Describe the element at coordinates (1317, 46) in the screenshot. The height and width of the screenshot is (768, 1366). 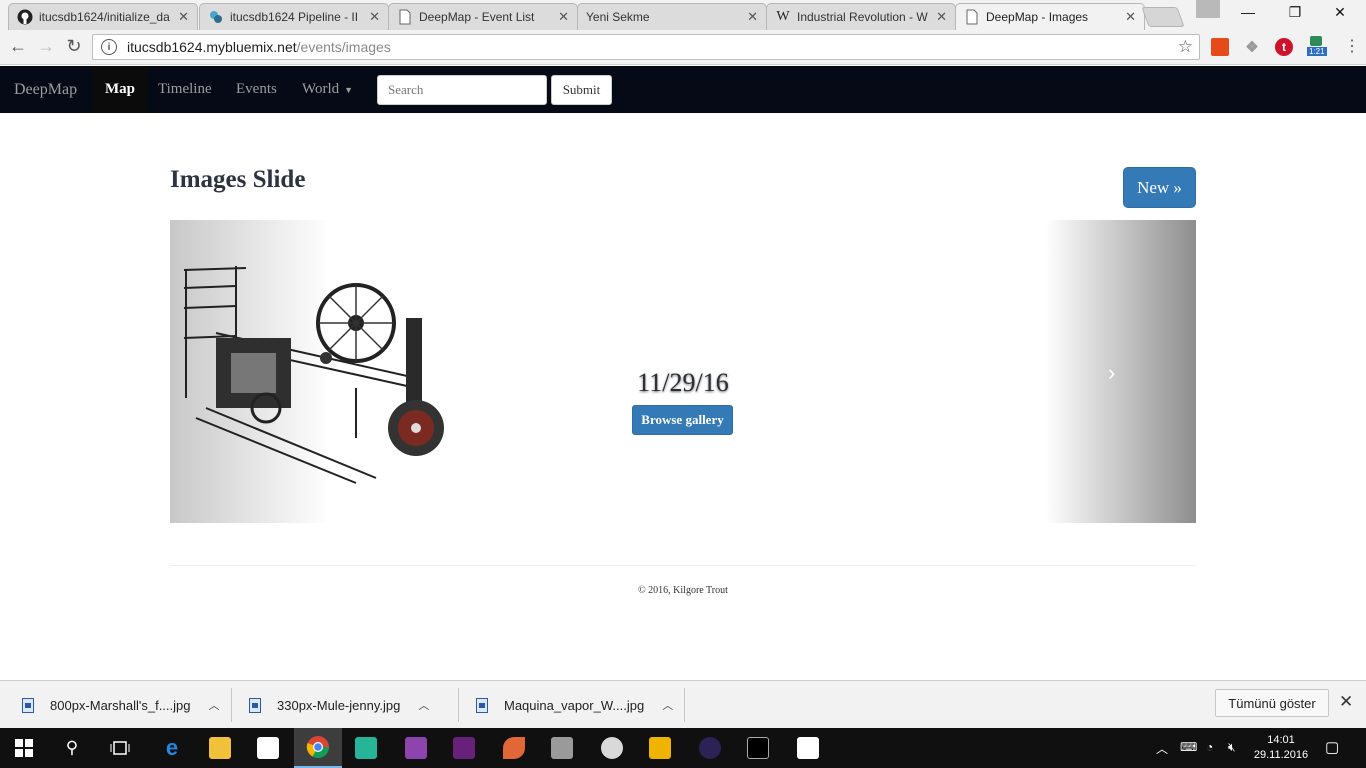
I see `extension-badge-icon: 1:21` at that location.